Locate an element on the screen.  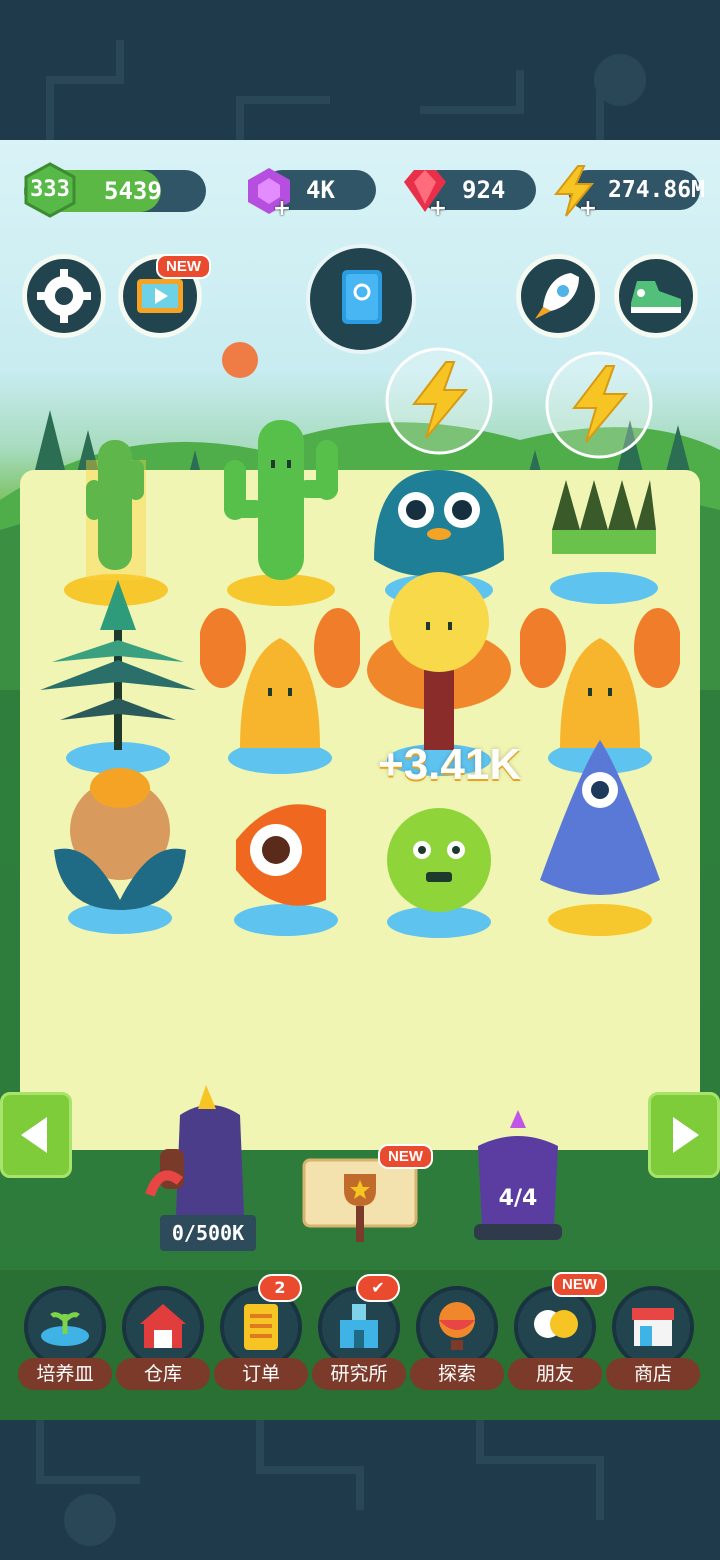
video-new-tag: NEW is located at coordinates (183, 266).